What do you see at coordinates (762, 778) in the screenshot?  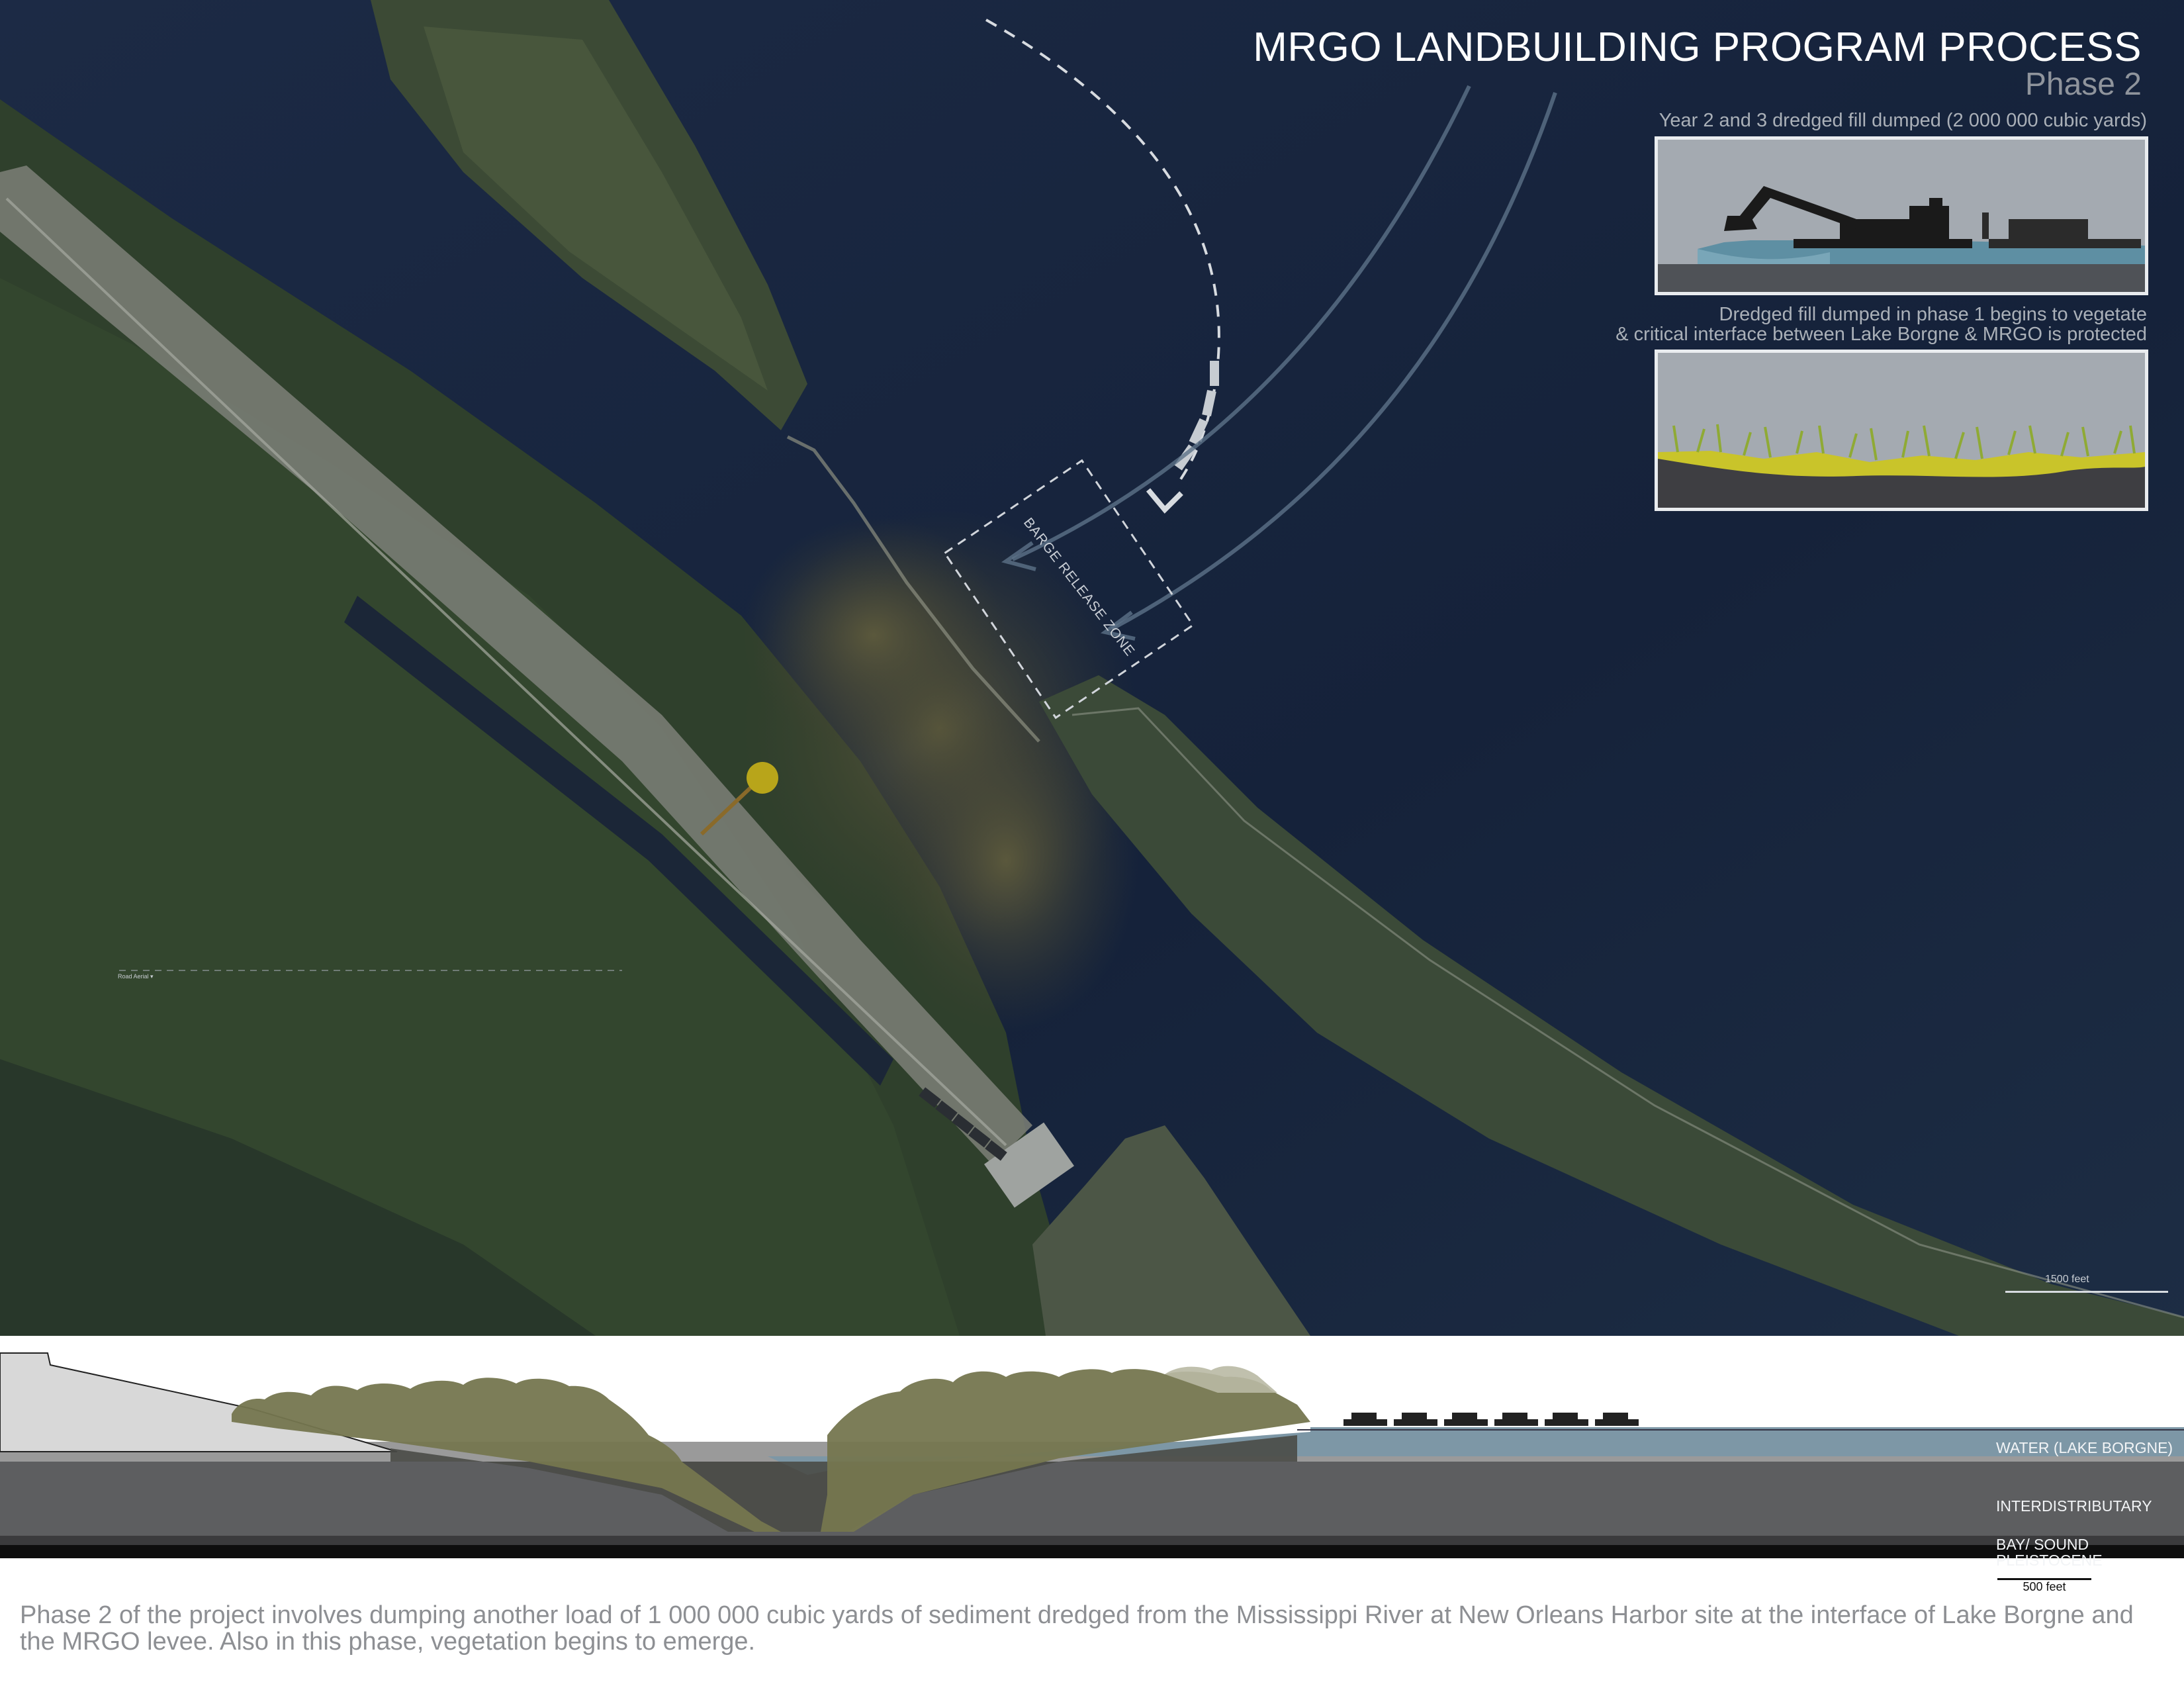 I see `marker-dot` at bounding box center [762, 778].